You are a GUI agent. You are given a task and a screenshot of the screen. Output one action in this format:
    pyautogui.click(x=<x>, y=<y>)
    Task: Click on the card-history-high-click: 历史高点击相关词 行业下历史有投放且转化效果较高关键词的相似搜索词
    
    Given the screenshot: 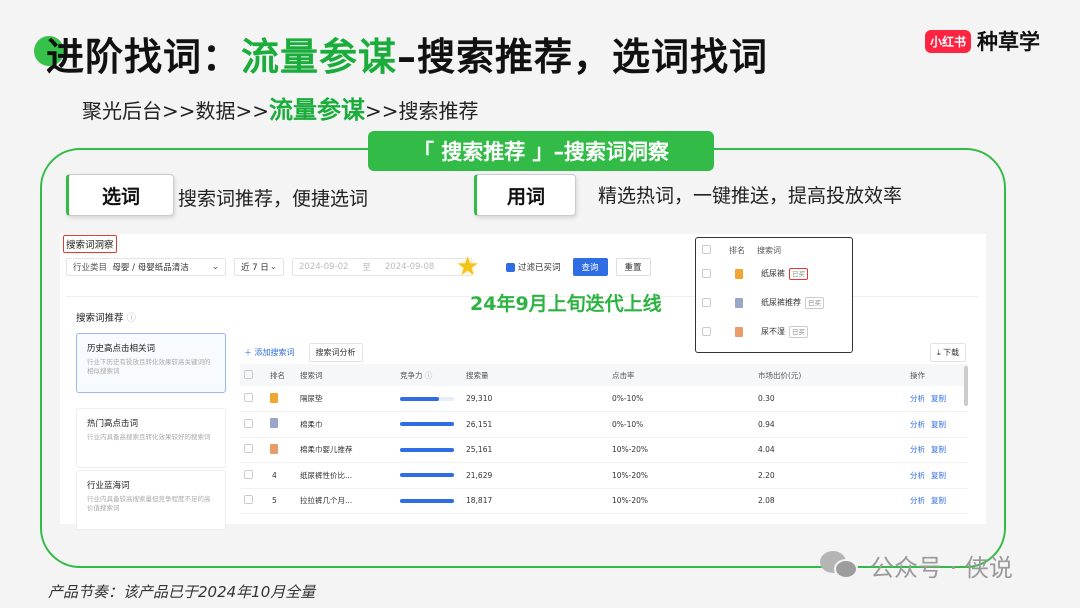 What is the action you would take?
    pyautogui.click(x=151, y=363)
    